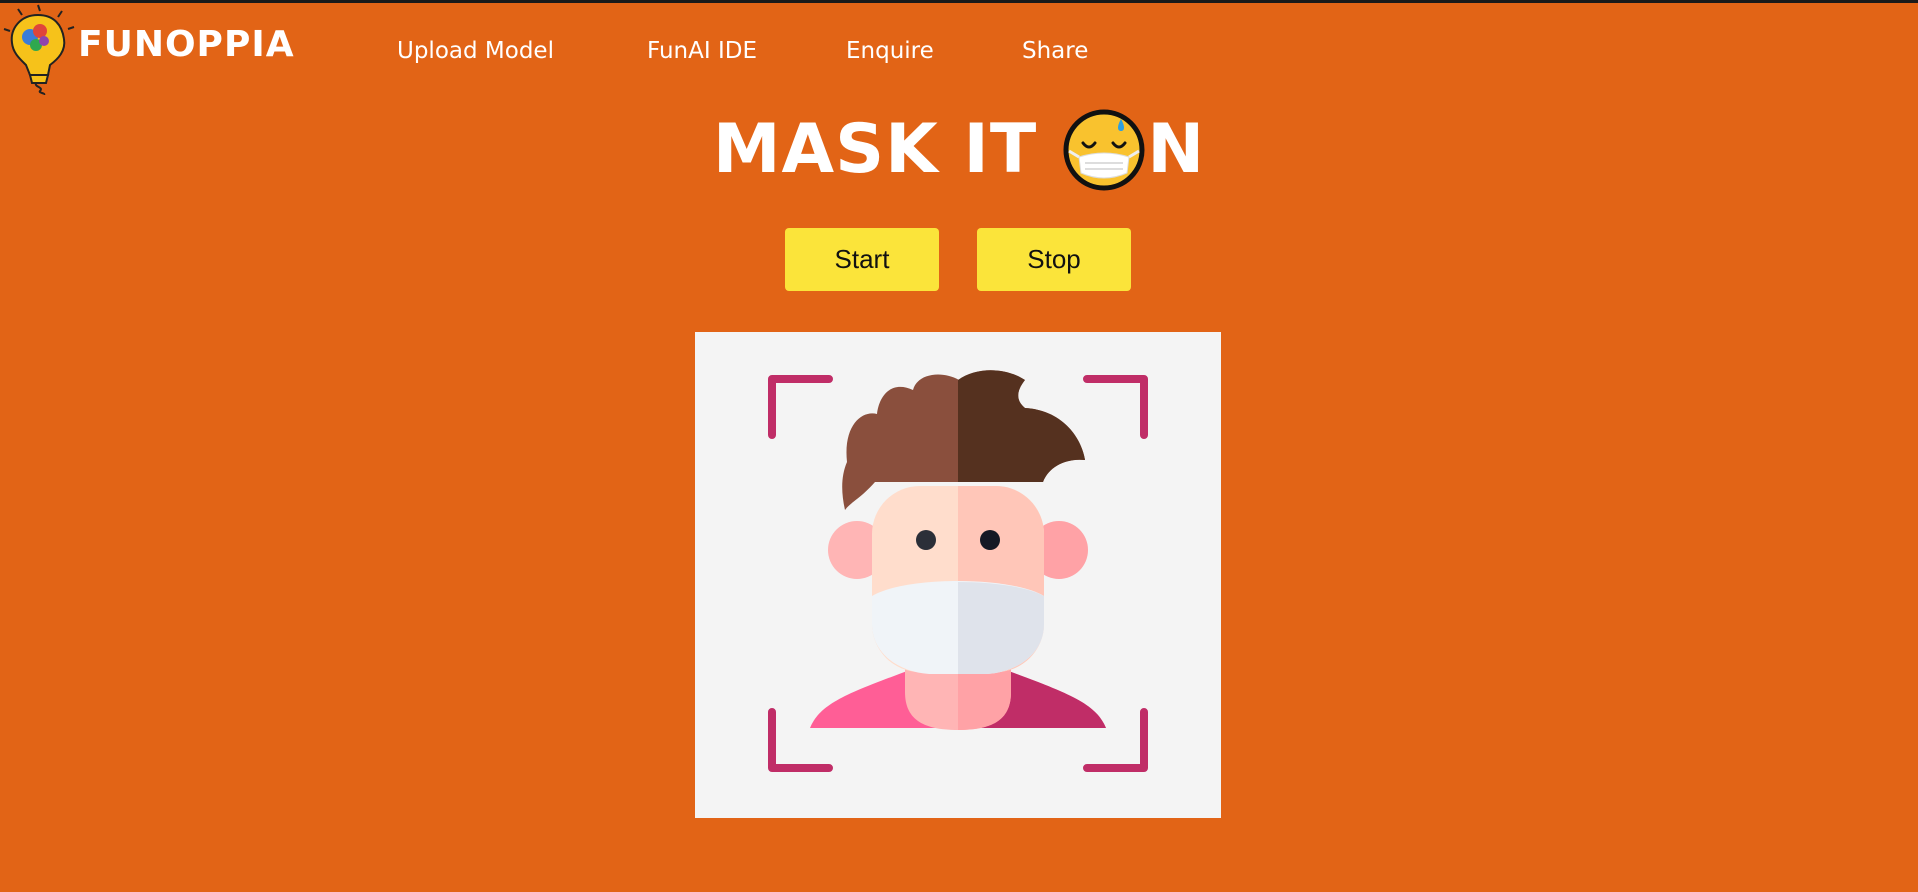  What do you see at coordinates (1055, 51) in the screenshot?
I see `nav-share-link: Share` at bounding box center [1055, 51].